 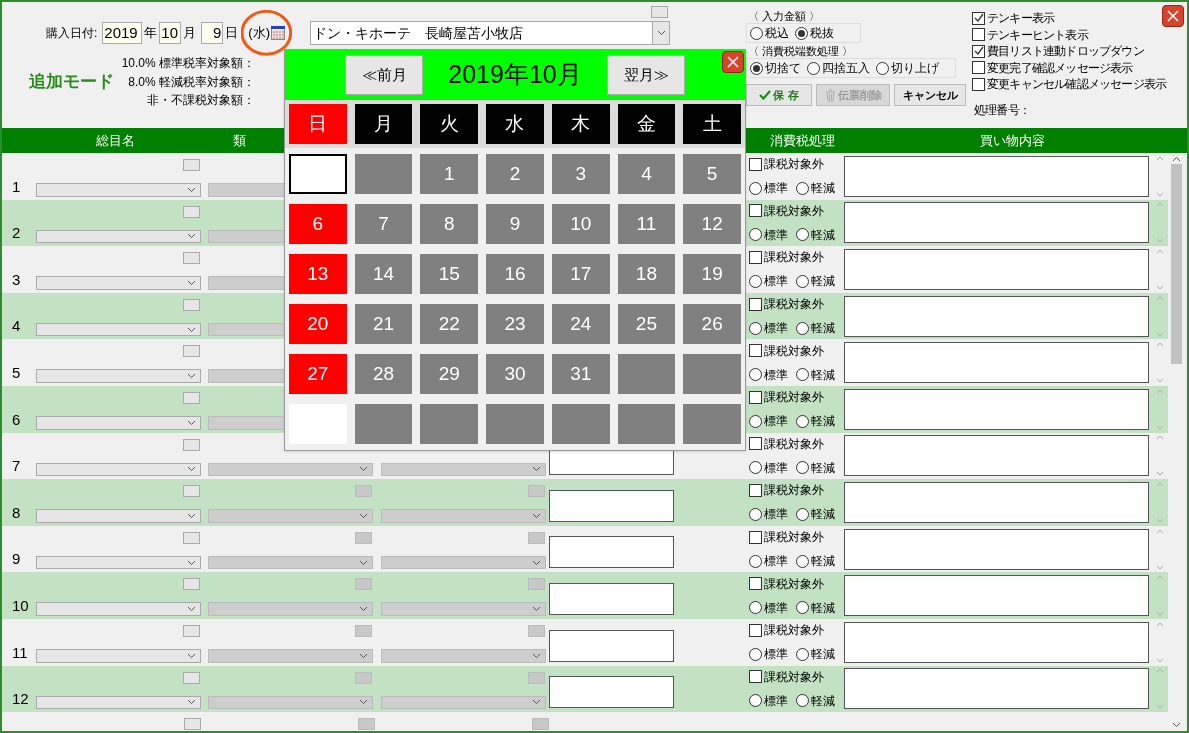 What do you see at coordinates (580, 374) in the screenshot?
I see `calendar-day: 31` at bounding box center [580, 374].